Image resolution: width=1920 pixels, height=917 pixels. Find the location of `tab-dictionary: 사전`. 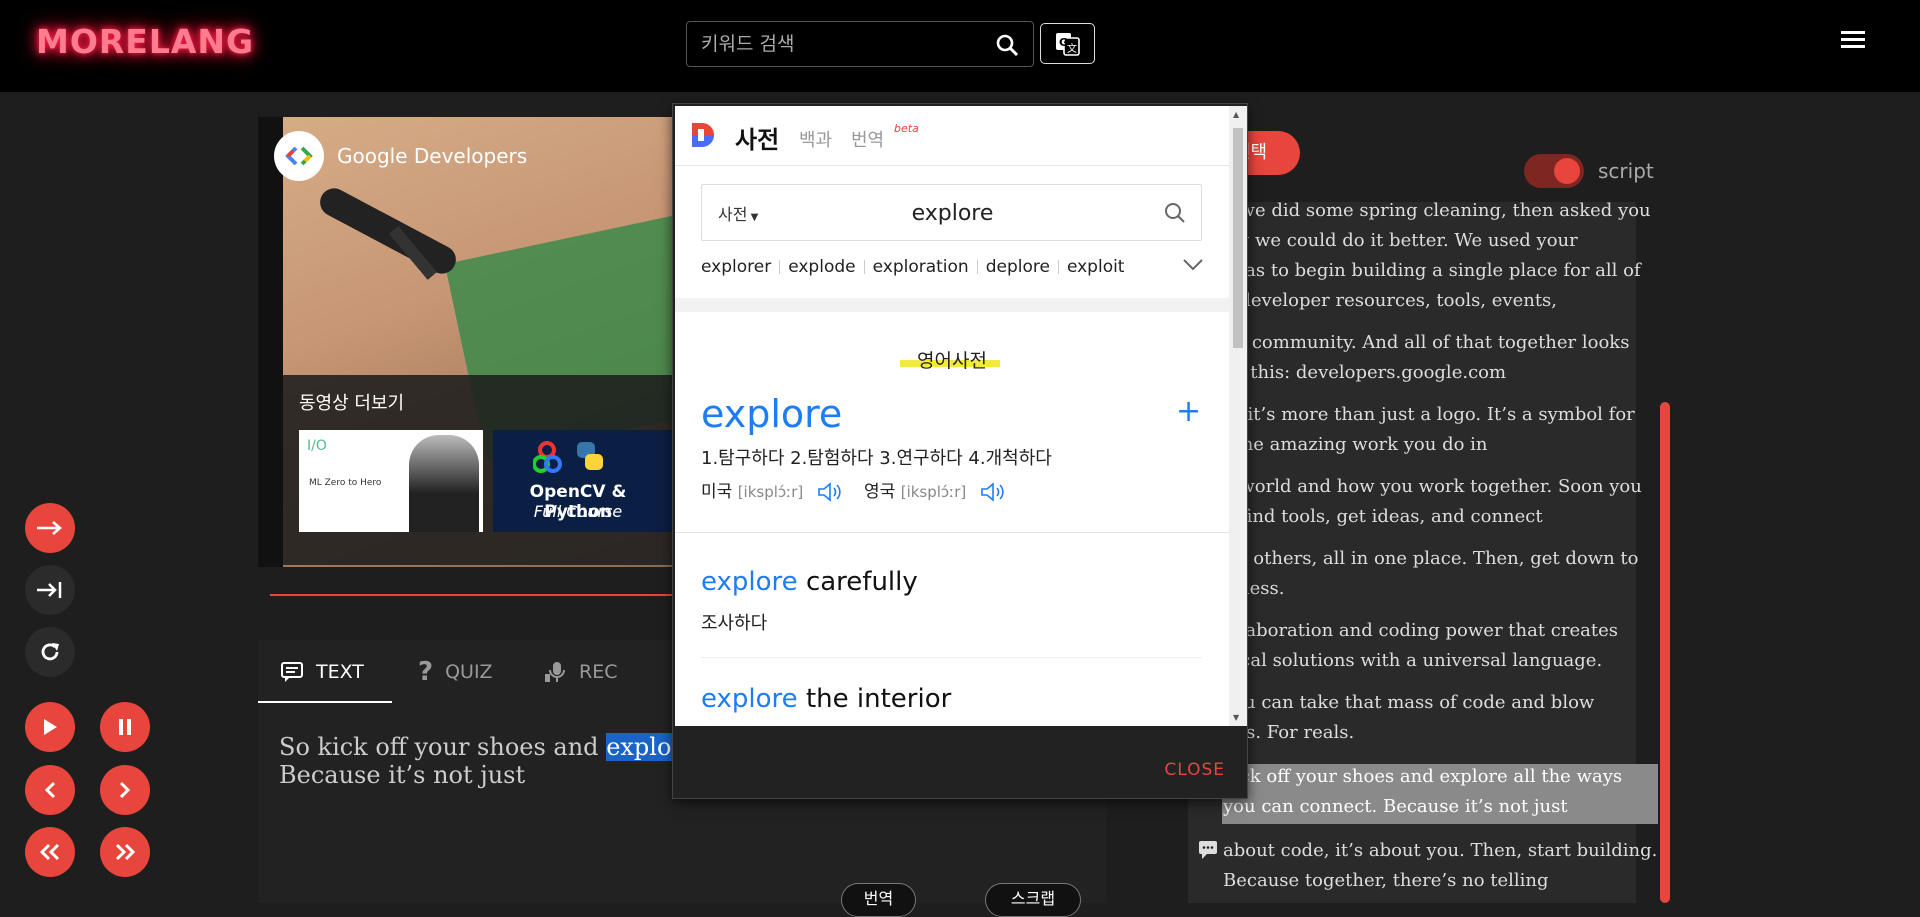

tab-dictionary: 사전 is located at coordinates (757, 137).